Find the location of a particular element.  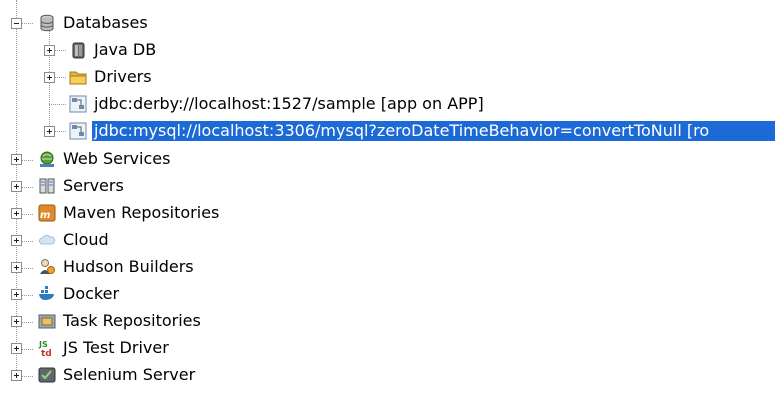

tree-node-drivers: Drivers is located at coordinates (130, 78).